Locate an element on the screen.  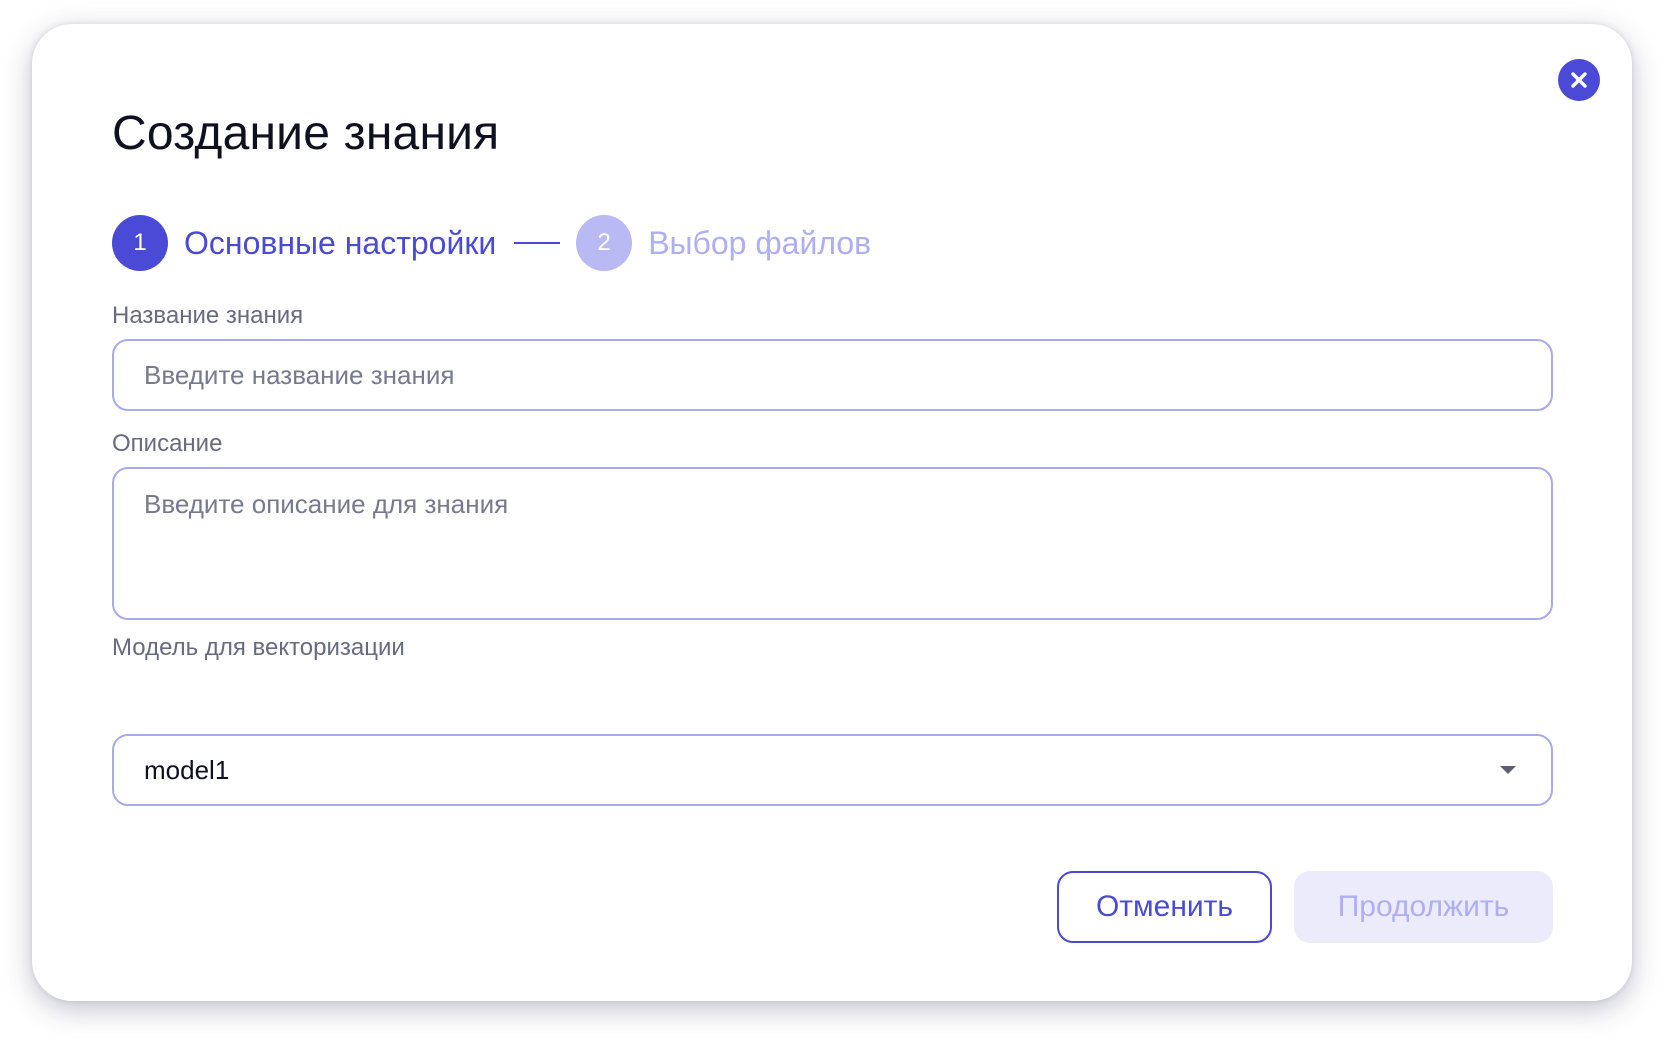
stepper: 1 Основные настройки 2 Выбор файлов is located at coordinates (491, 243).